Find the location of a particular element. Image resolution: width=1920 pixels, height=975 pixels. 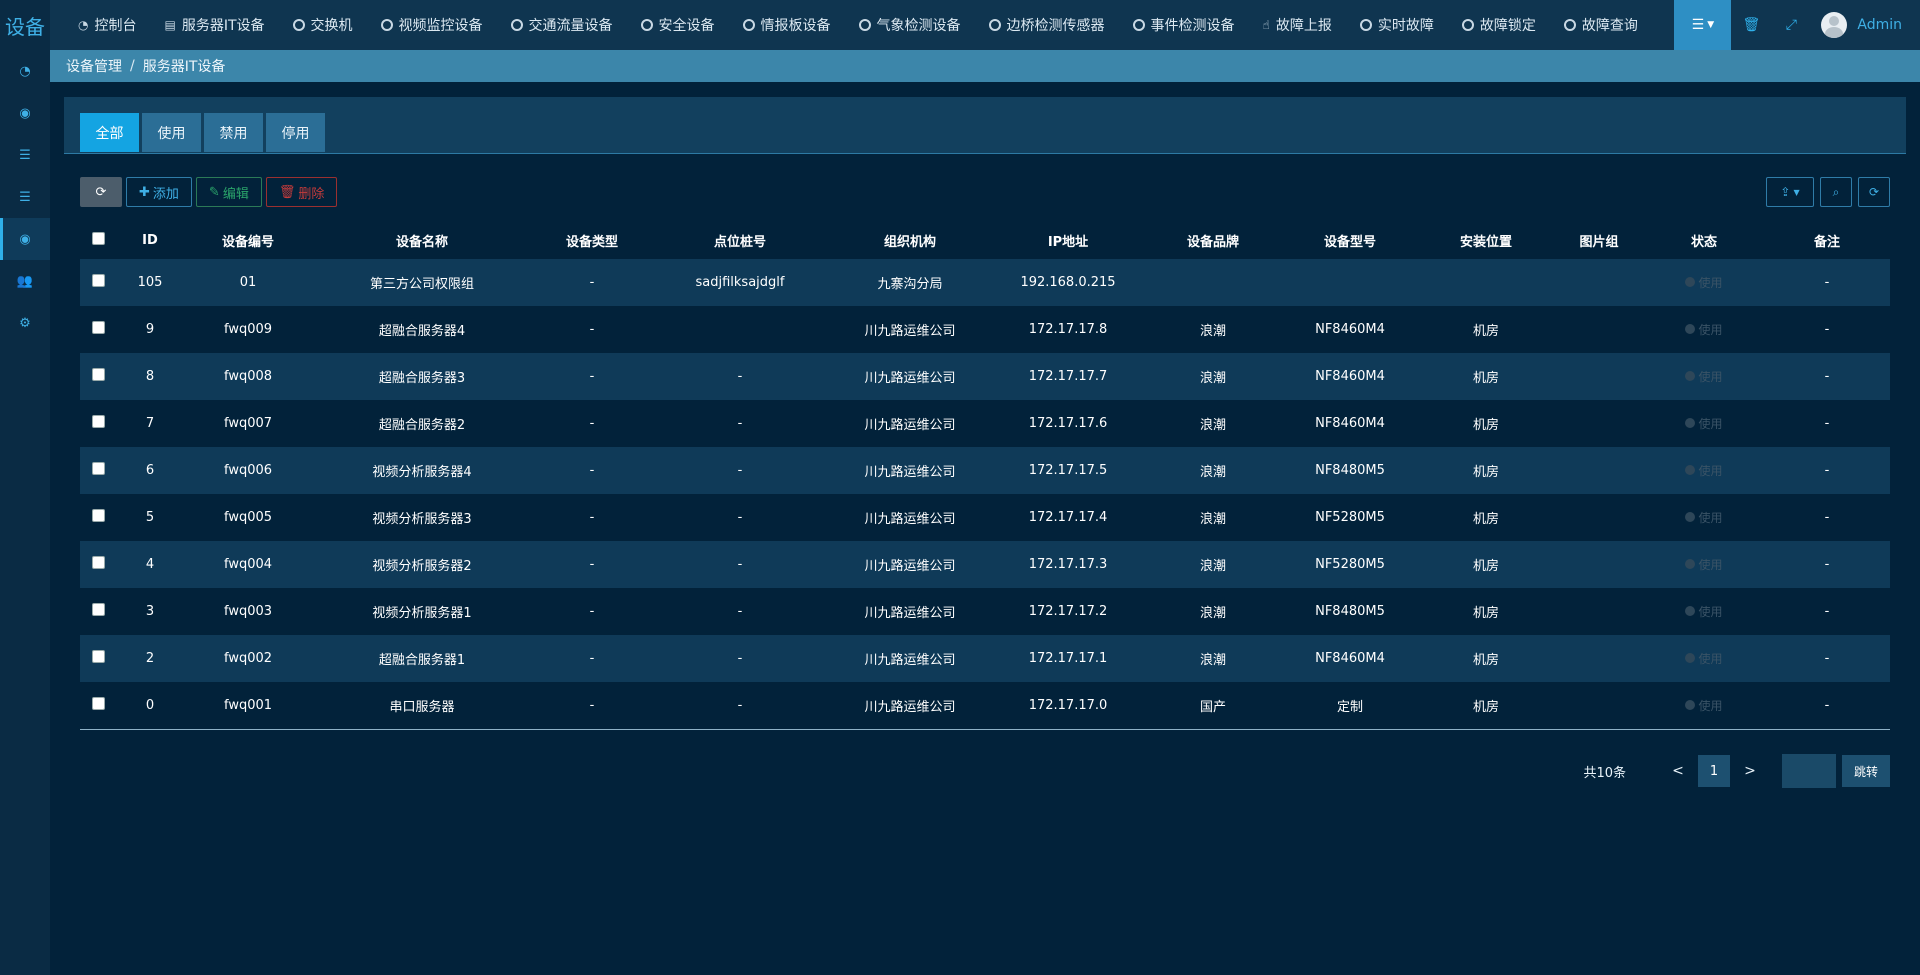

tab-all: 全部 is located at coordinates (109, 132).